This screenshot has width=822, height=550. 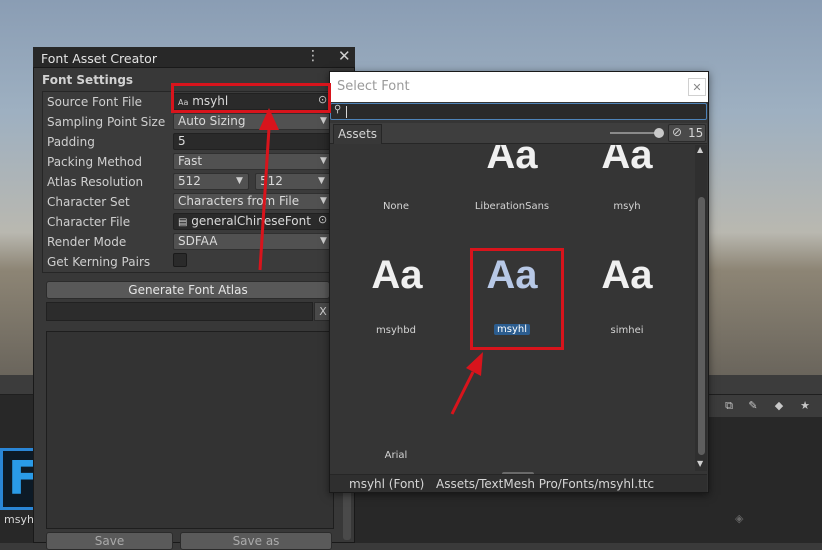 What do you see at coordinates (627, 330) in the screenshot?
I see `font-item-simhei: simhei` at bounding box center [627, 330].